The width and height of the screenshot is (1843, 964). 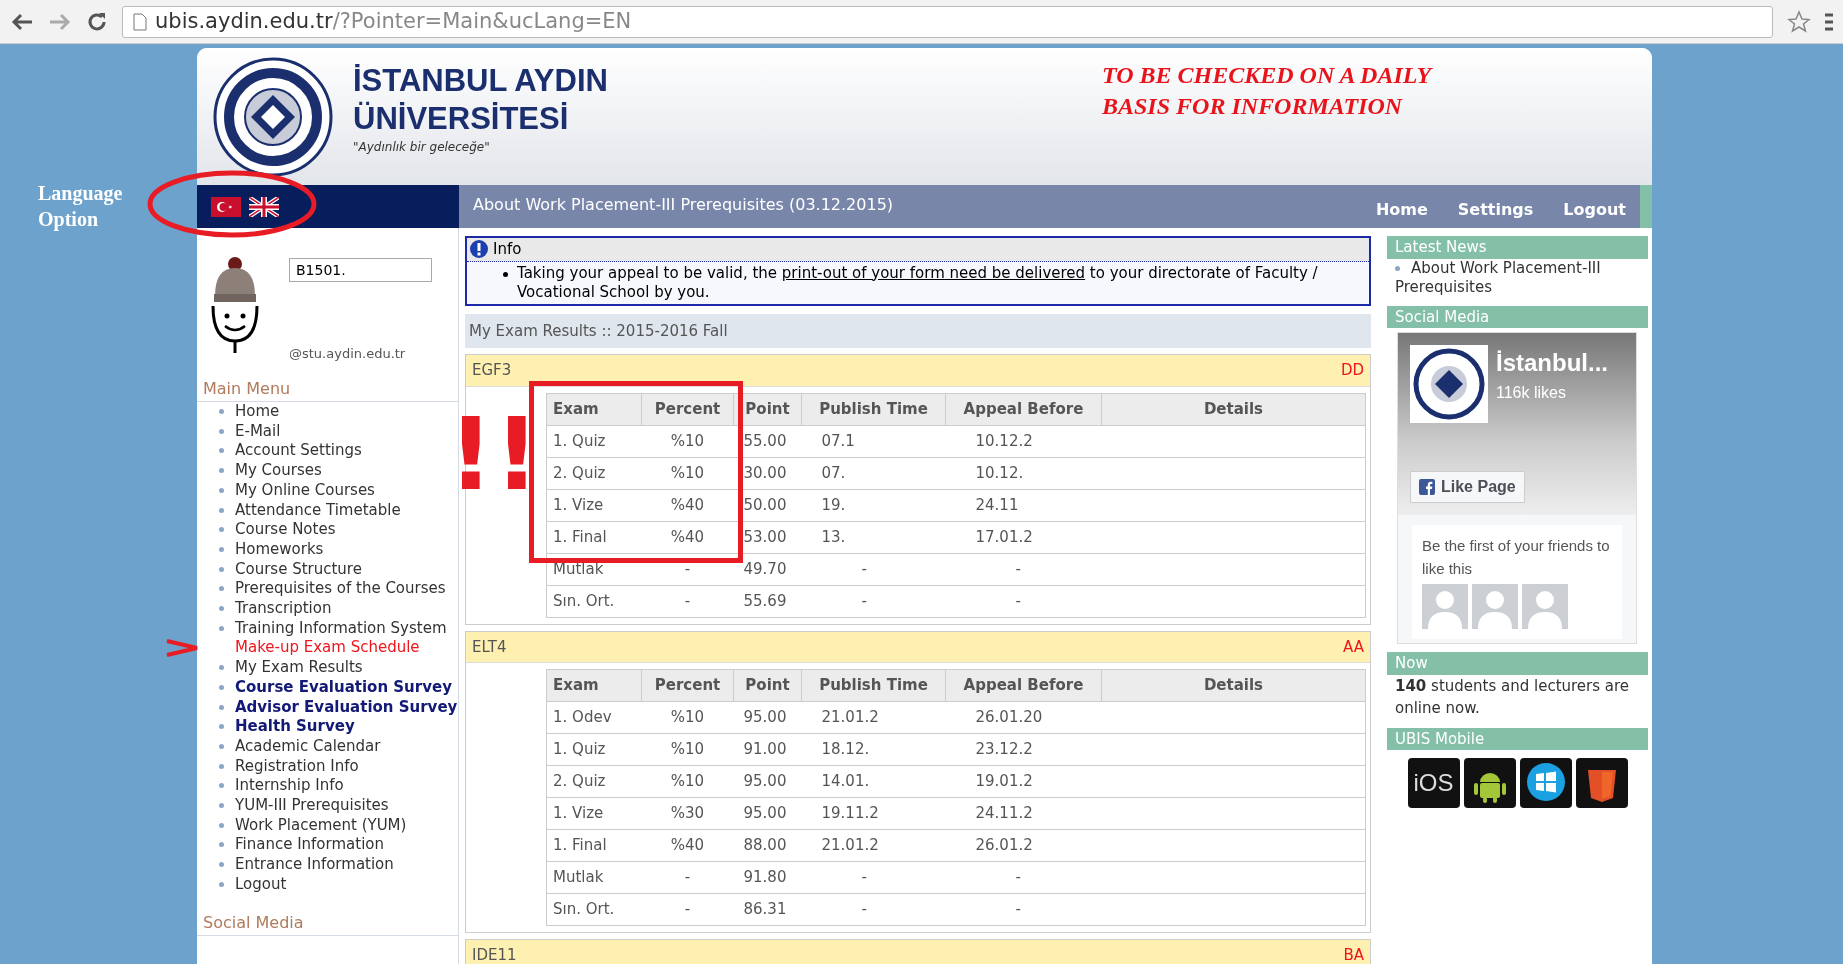 What do you see at coordinates (22, 21) in the screenshot?
I see `back-icon` at bounding box center [22, 21].